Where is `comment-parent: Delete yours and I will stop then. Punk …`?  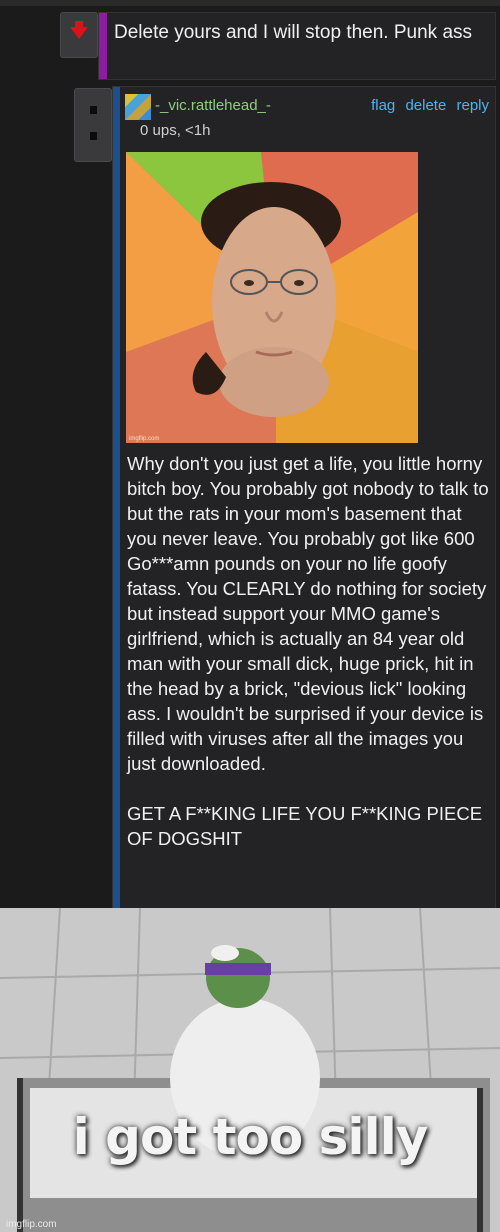
comment-parent: Delete yours and I will stop then. Punk … is located at coordinates (297, 46).